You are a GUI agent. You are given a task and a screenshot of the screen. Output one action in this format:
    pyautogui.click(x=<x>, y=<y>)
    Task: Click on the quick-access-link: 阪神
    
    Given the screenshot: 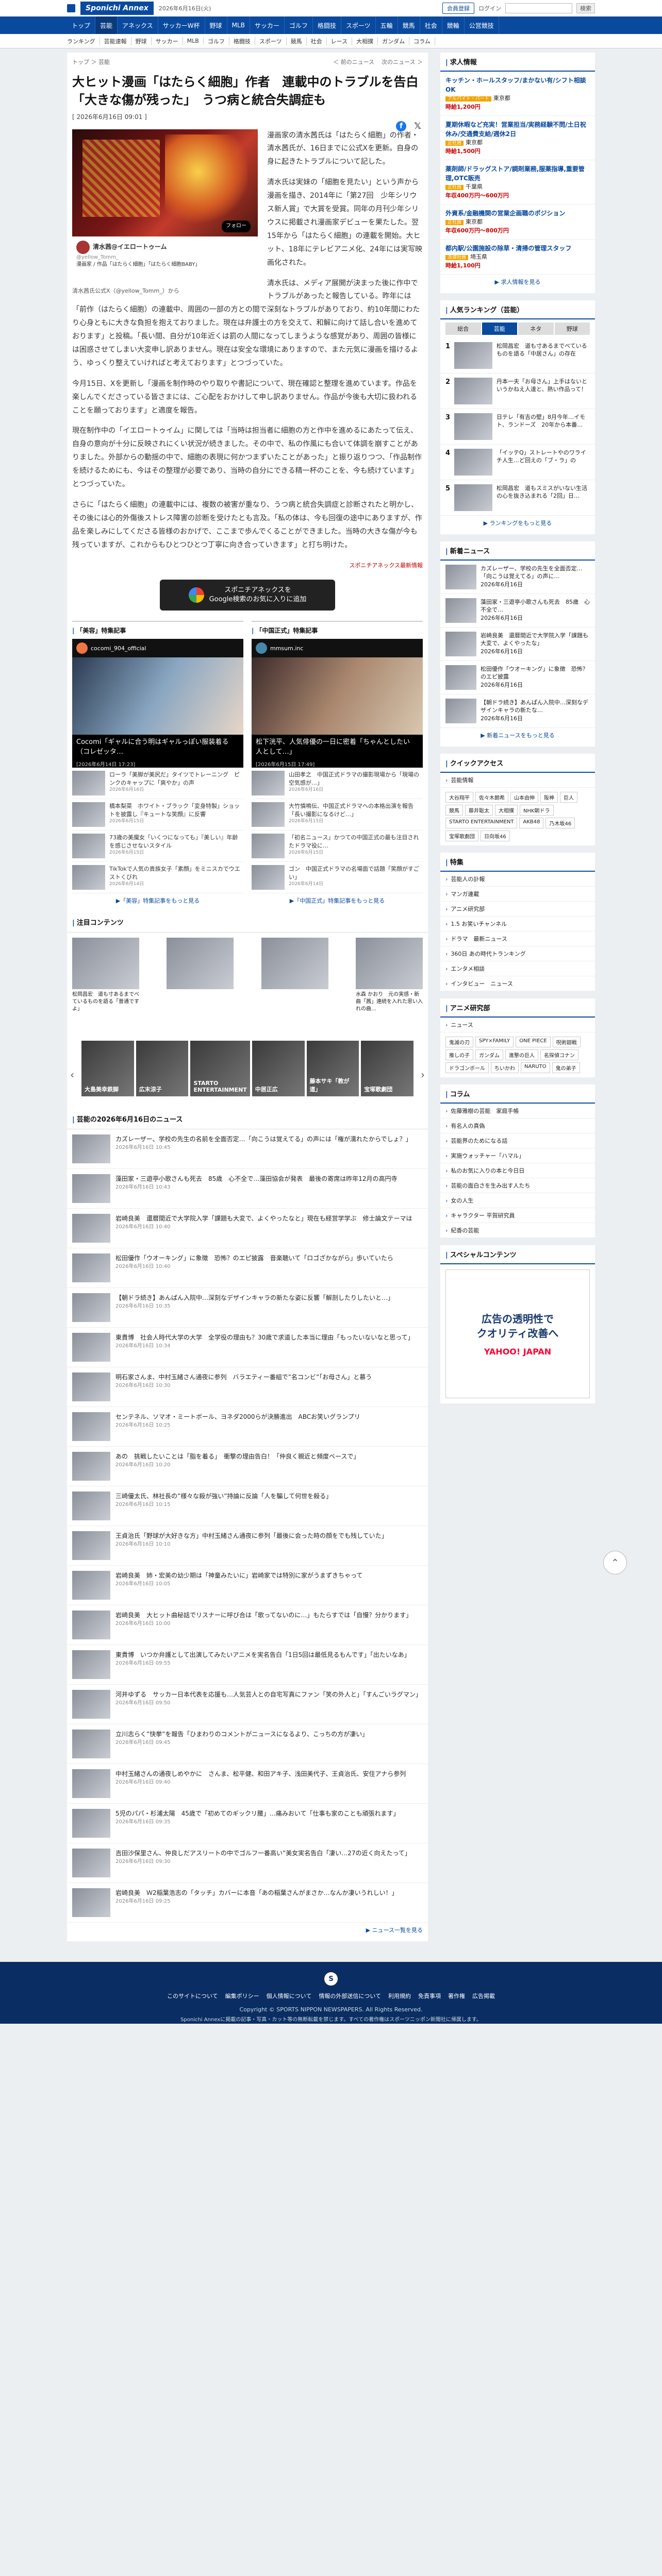 What is the action you would take?
    pyautogui.click(x=549, y=797)
    